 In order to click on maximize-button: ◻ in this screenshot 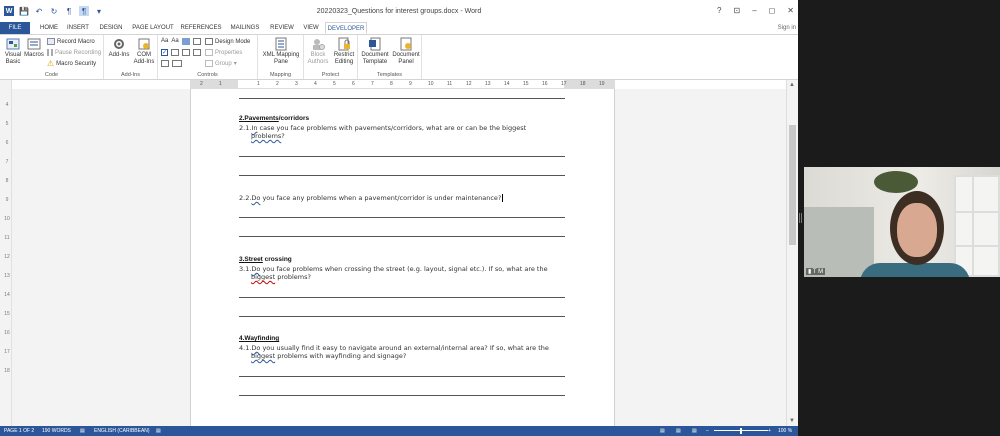, I will do `click(772, 10)`.